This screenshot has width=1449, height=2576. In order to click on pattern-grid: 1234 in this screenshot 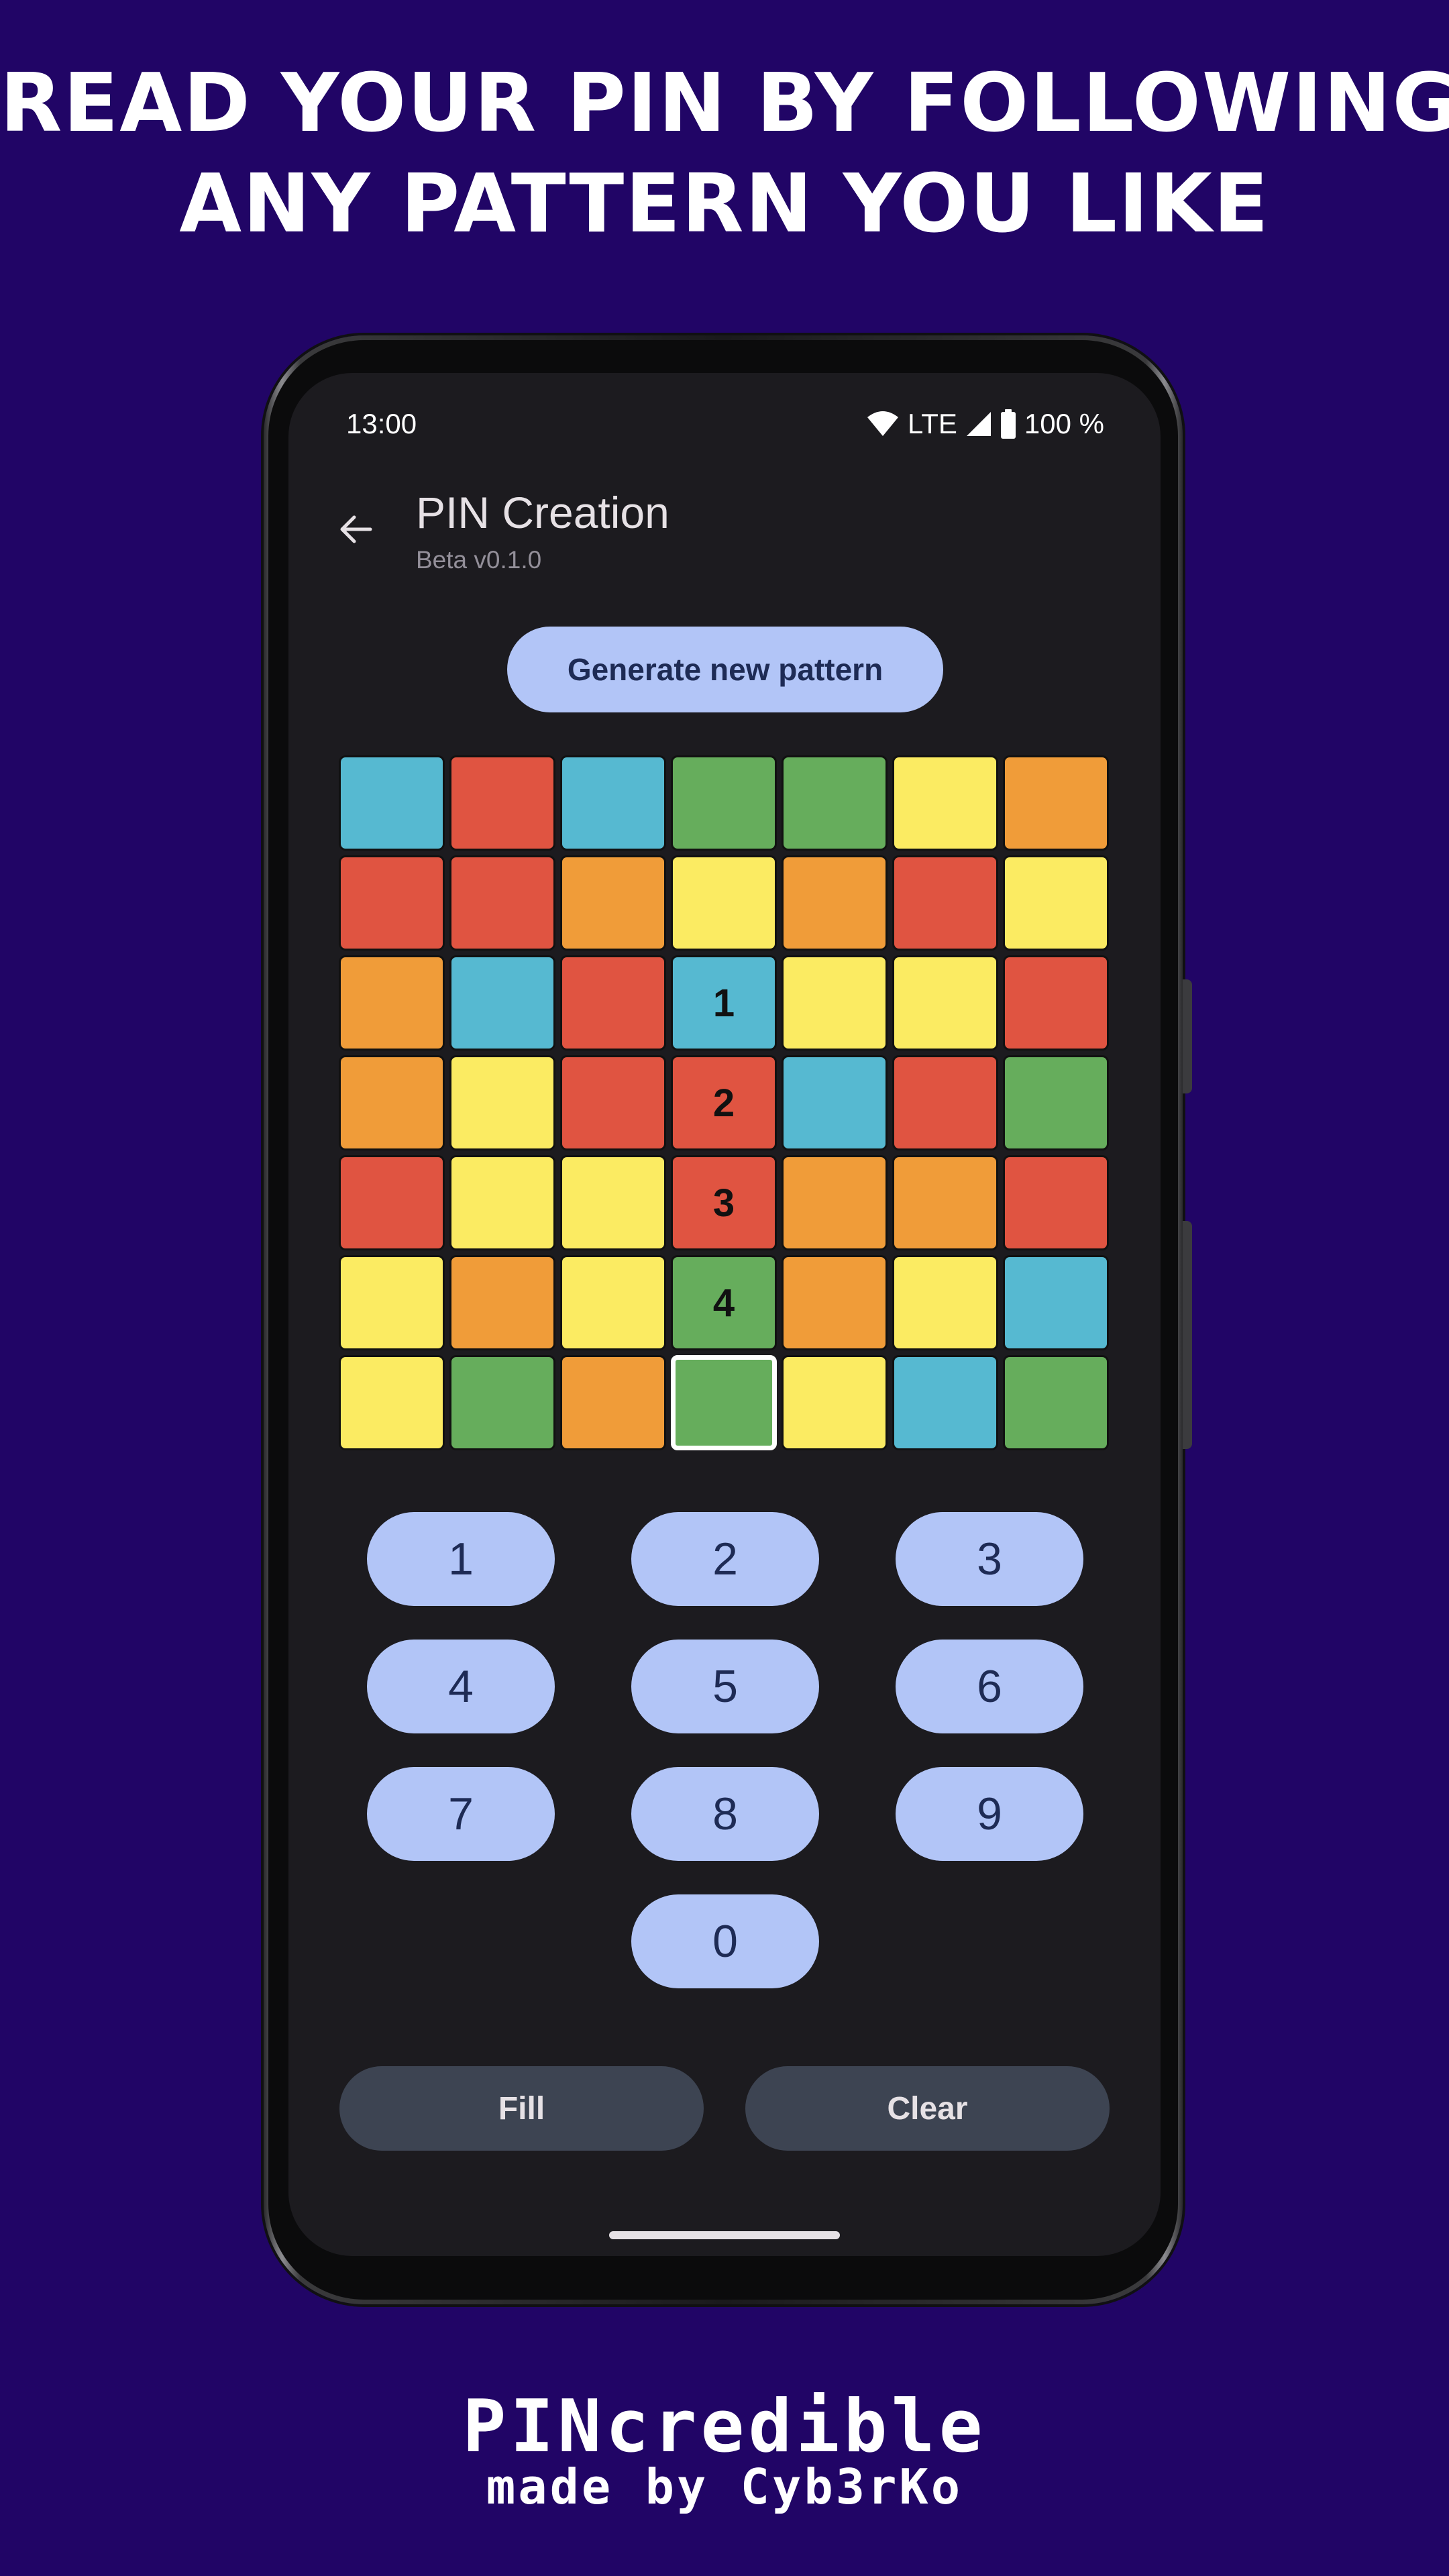, I will do `click(724, 1102)`.